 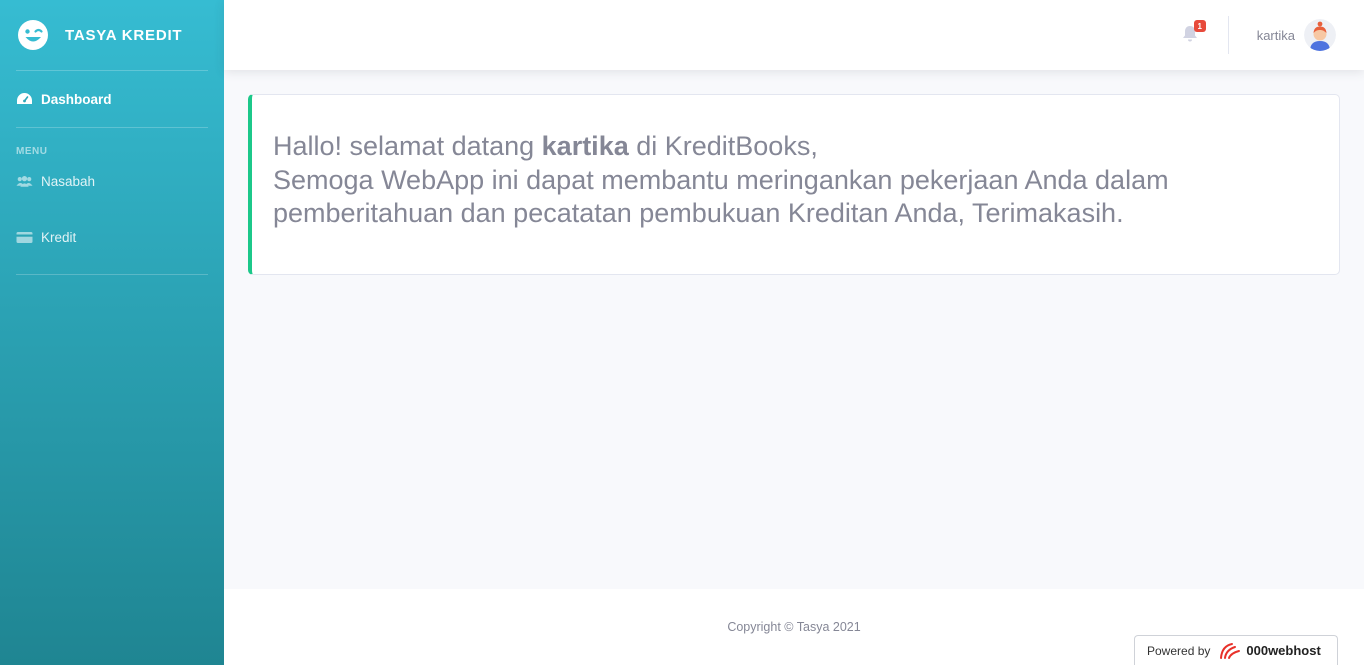 I want to click on credit-card-icon, so click(x=24, y=237).